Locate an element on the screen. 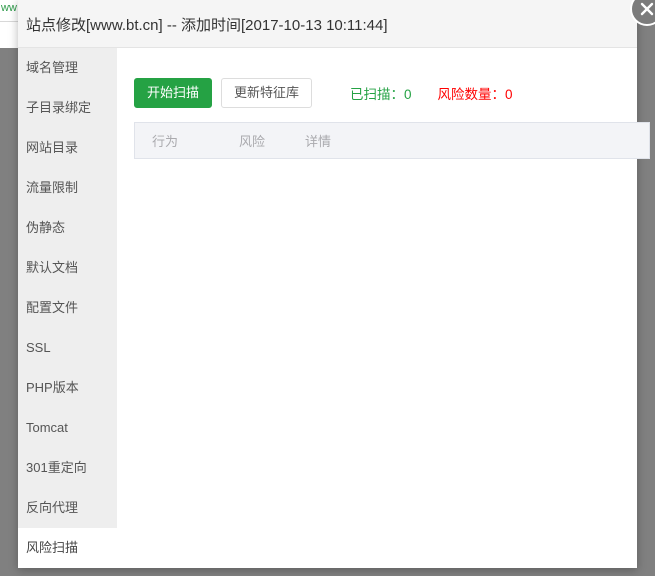 The image size is (655, 576). sidebar-item-tomcat: Tomcat is located at coordinates (67, 428).